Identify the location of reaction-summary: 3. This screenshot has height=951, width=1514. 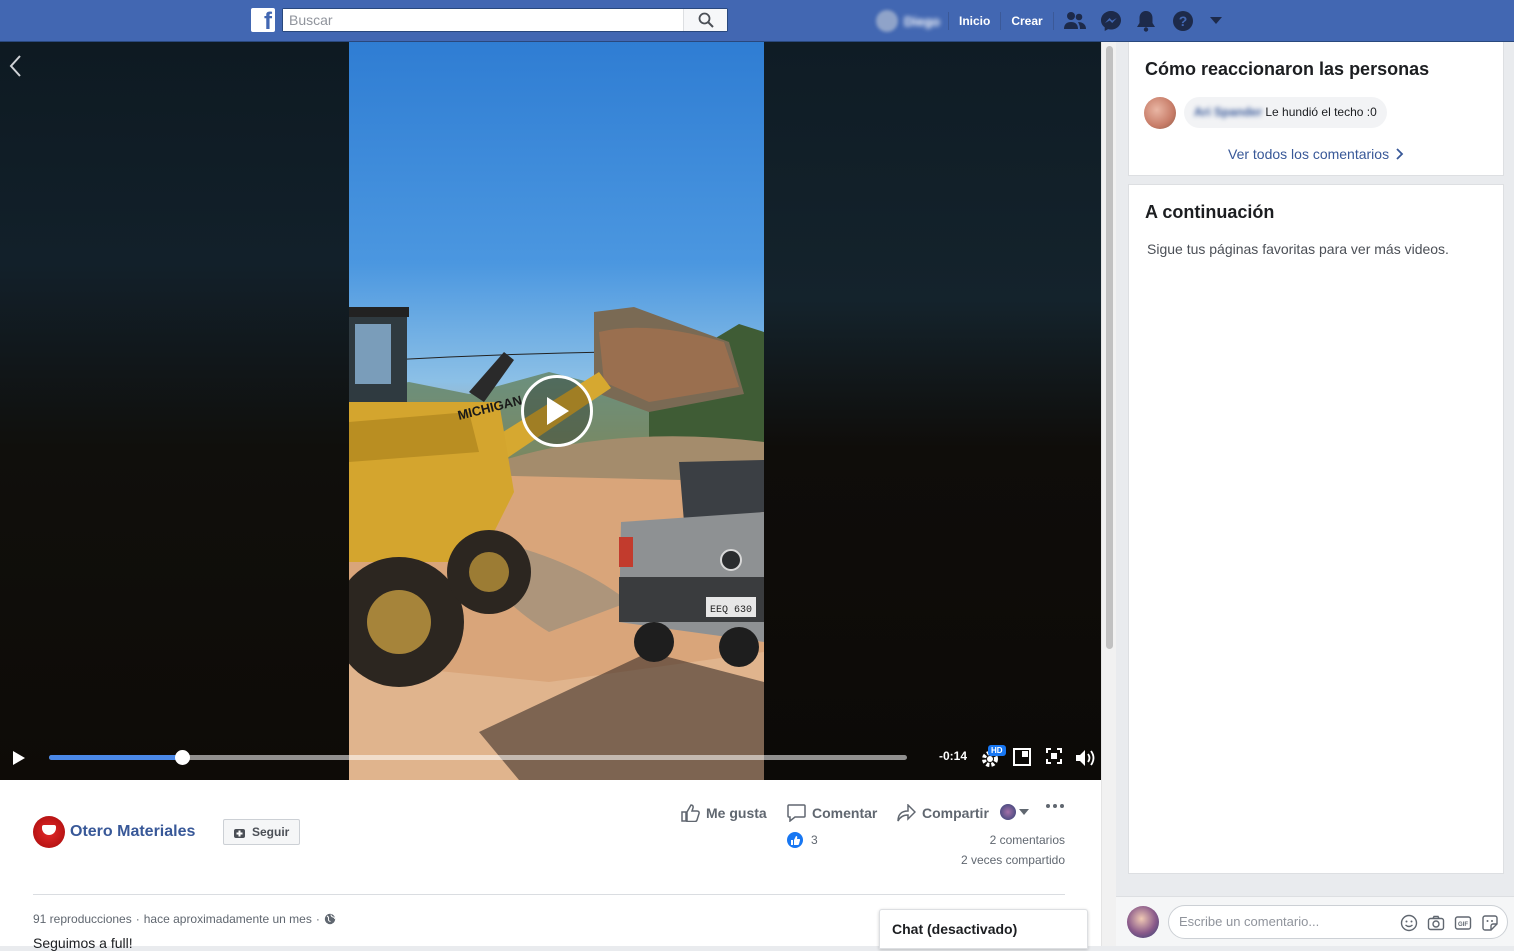
(802, 840).